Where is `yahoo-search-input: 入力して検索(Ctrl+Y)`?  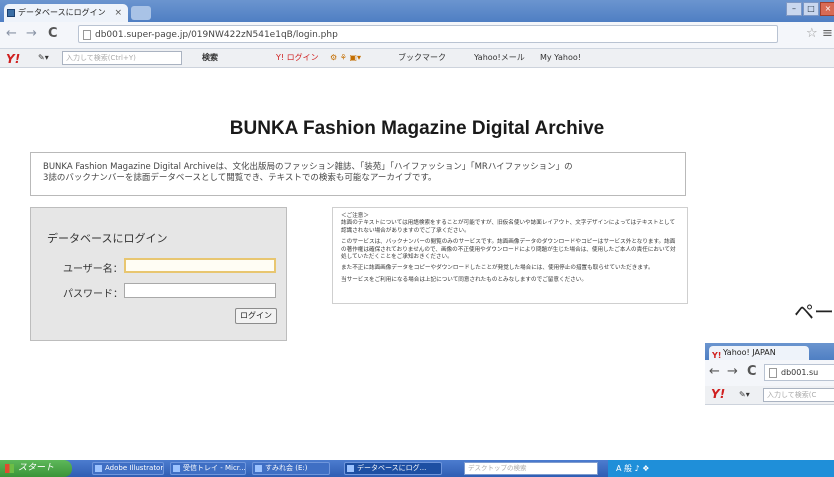
yahoo-search-input: 入力して検索(Ctrl+Y) is located at coordinates (122, 58).